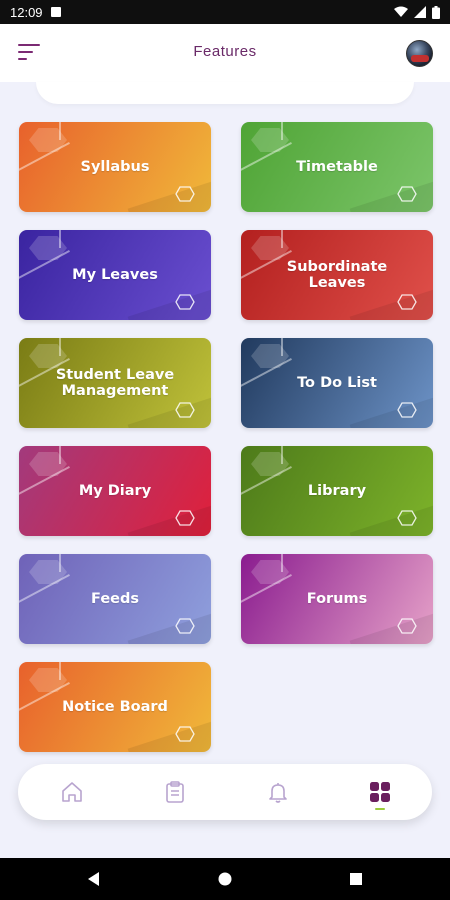 This screenshot has height=900, width=450. I want to click on bell-icon, so click(278, 793).